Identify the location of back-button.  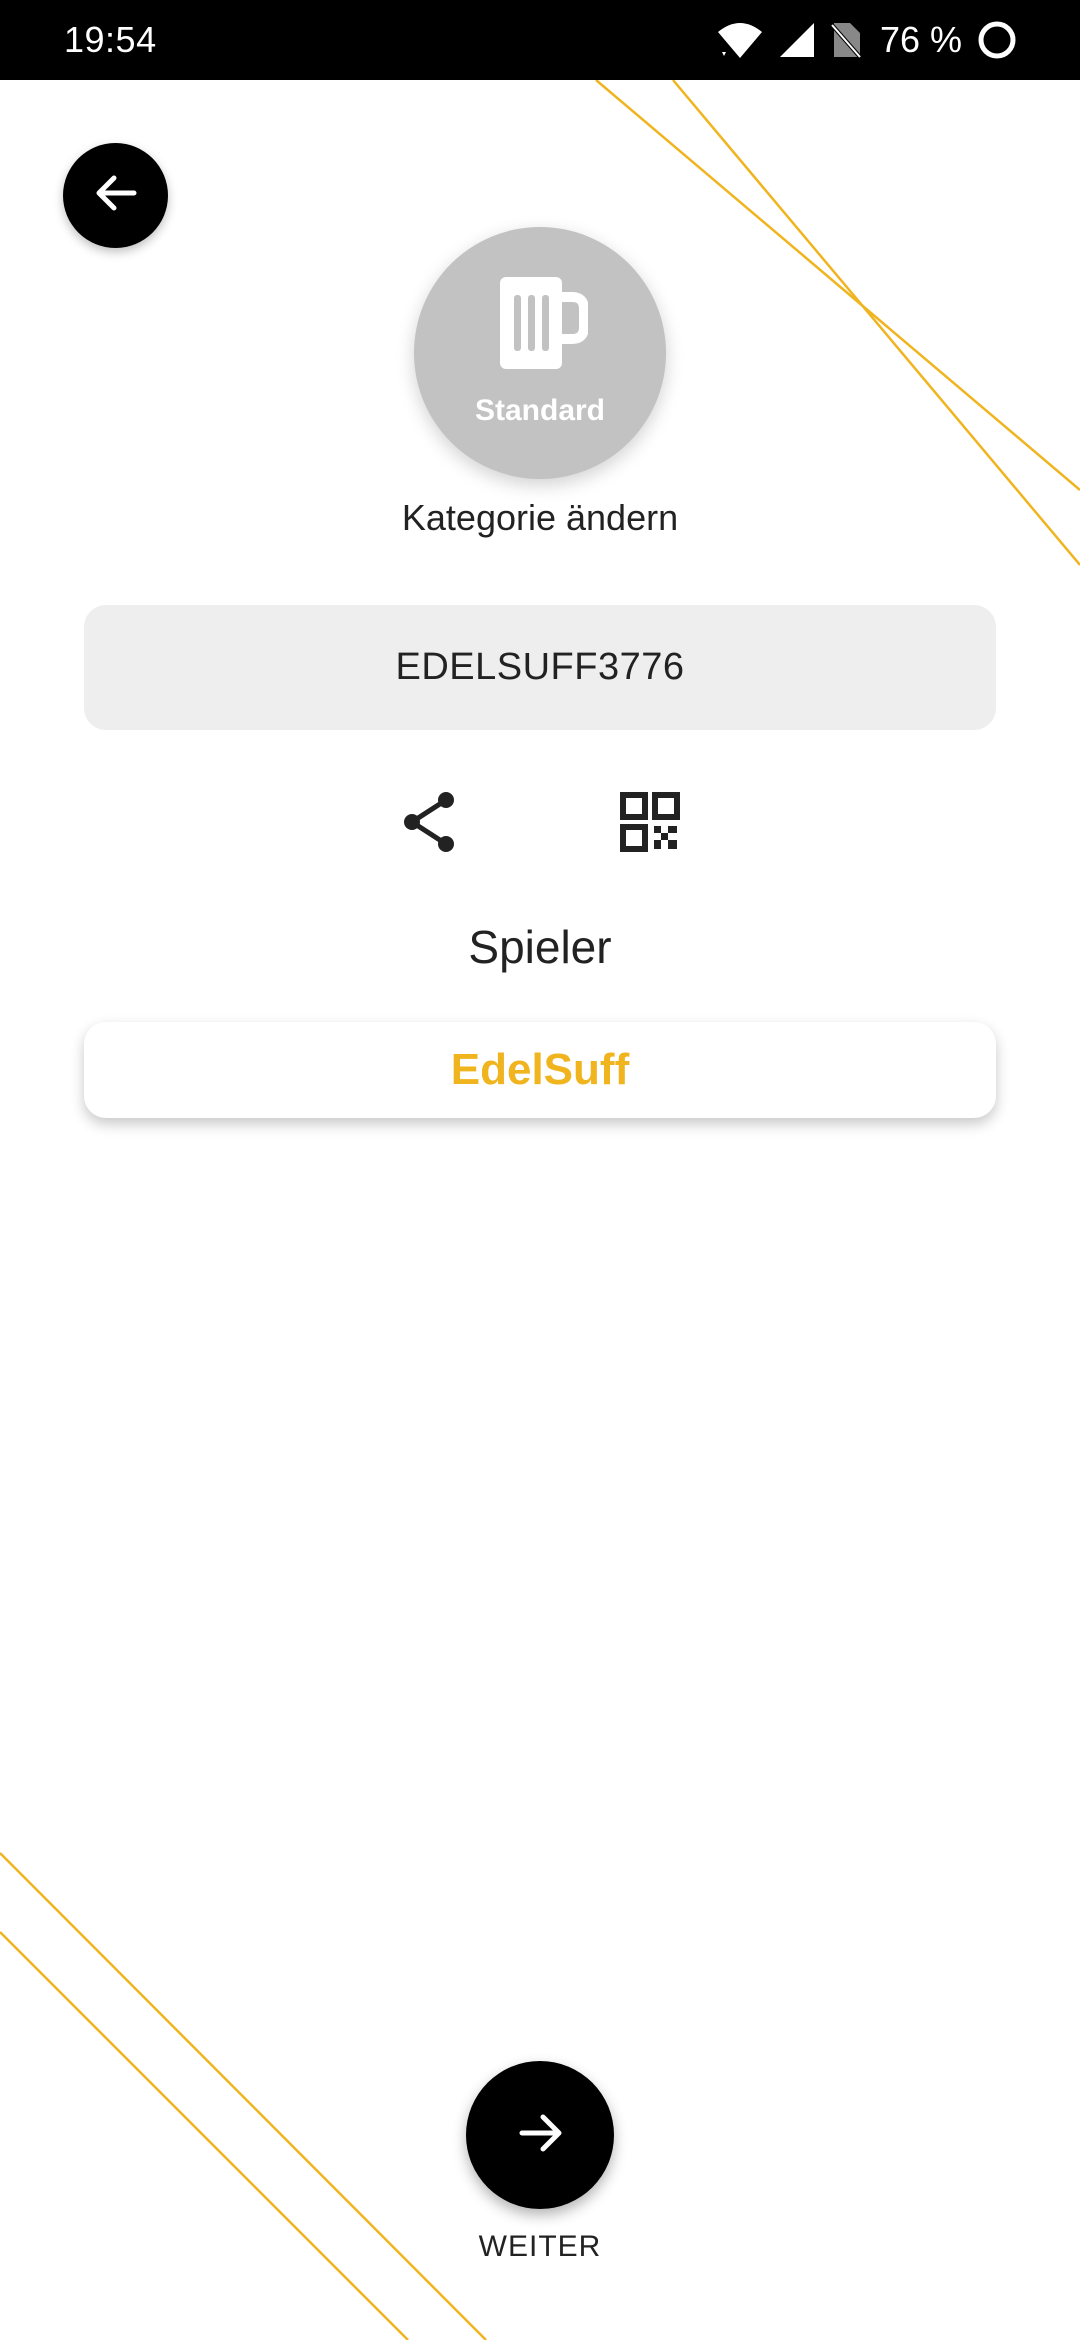
(115, 195).